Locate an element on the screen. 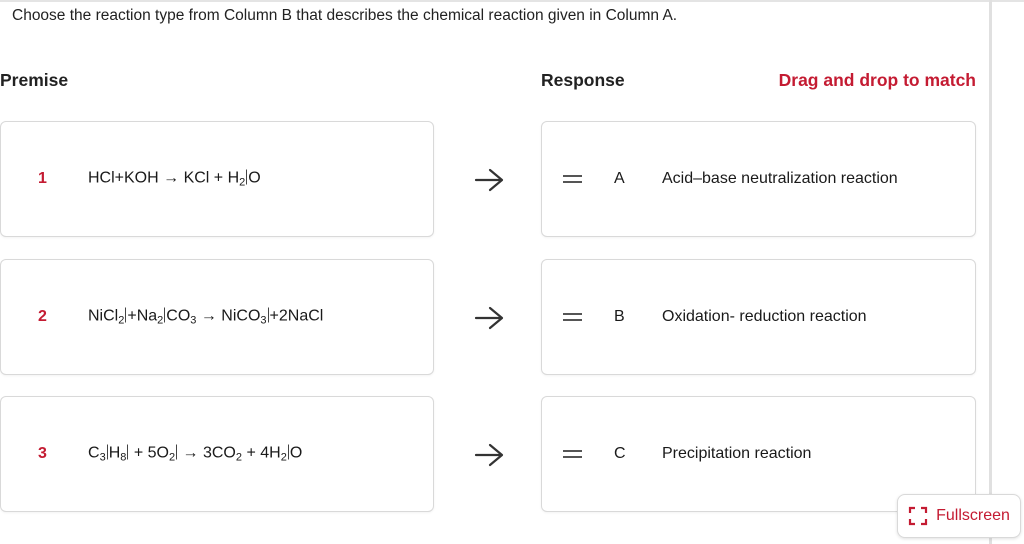 The width and height of the screenshot is (1024, 544). premise-equation: NiCl2 +Na2 CO3 → NiCO3 +2NaCl is located at coordinates (206, 317).